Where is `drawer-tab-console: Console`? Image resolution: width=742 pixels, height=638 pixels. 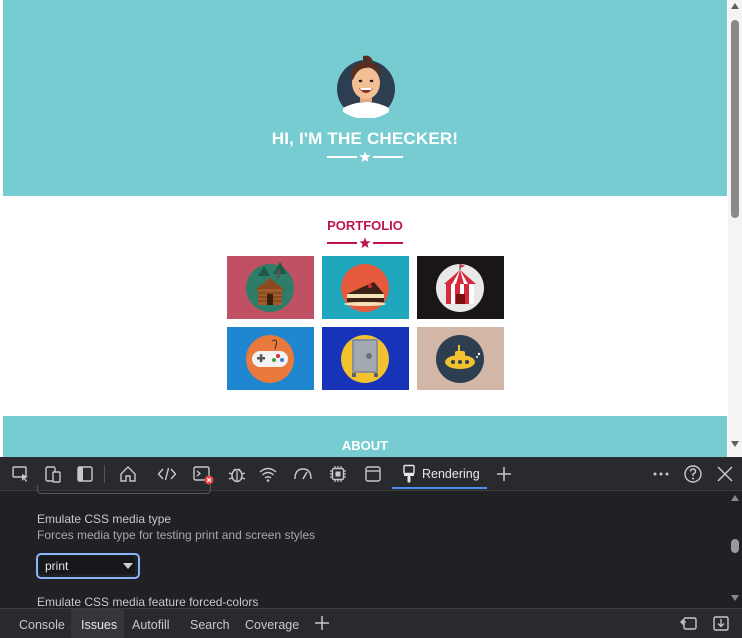 drawer-tab-console: Console is located at coordinates (40, 623).